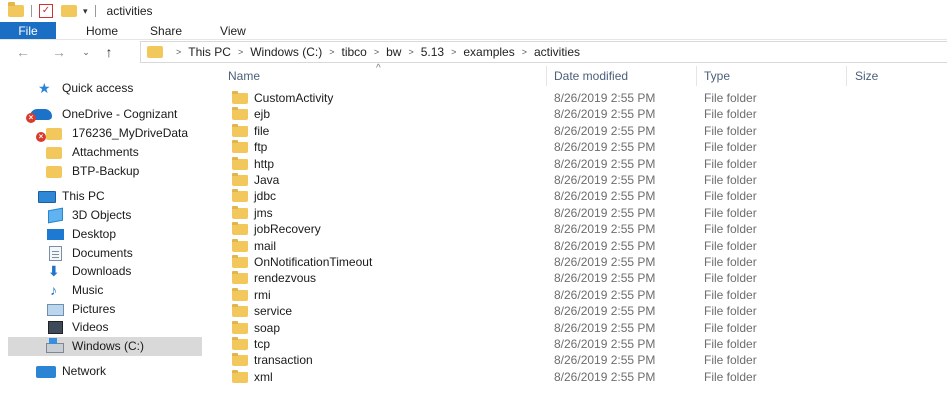  What do you see at coordinates (86, 52) in the screenshot?
I see `recent-locations-chevron-icon: ⌄` at bounding box center [86, 52].